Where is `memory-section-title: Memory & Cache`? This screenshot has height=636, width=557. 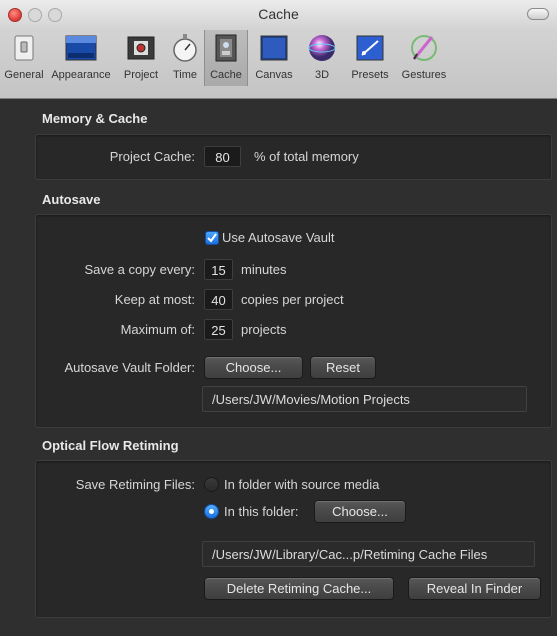 memory-section-title: Memory & Cache is located at coordinates (95, 118).